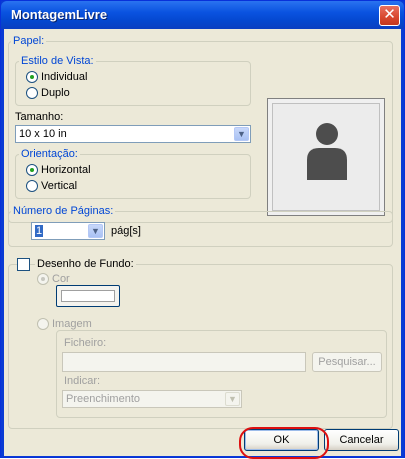 The height and width of the screenshot is (459, 405). I want to click on indicar-value: Preenchimento, so click(103, 399).